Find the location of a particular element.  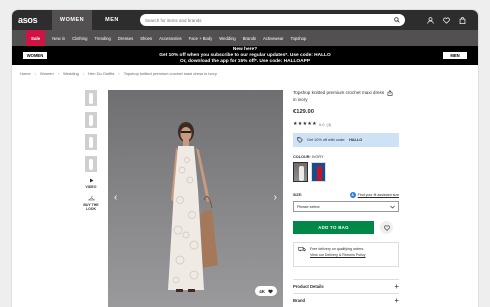

breadcrumb-item: Hen Do Outfits is located at coordinates (101, 73).